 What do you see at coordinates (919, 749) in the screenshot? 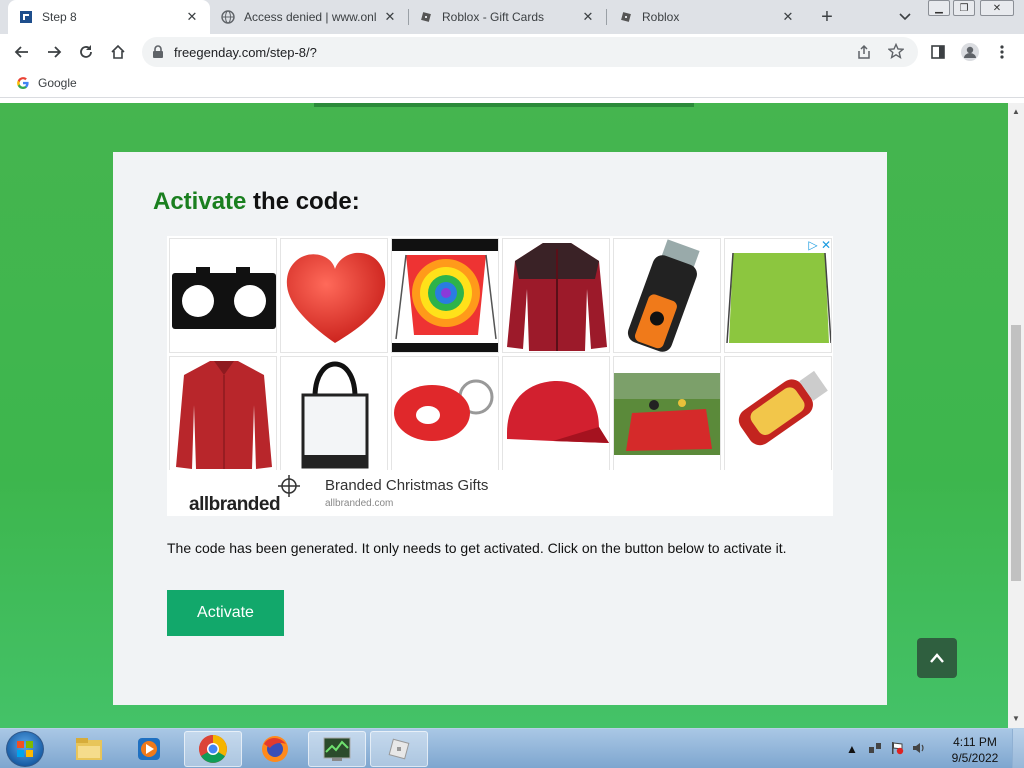
I see `volume-icon` at bounding box center [919, 749].